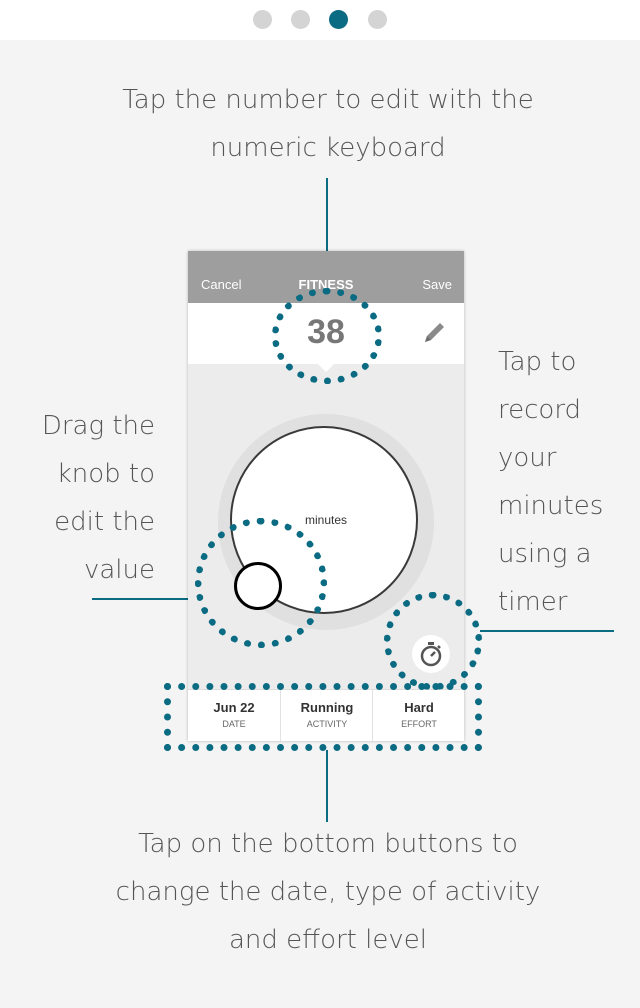  Describe the element at coordinates (338, 19) in the screenshot. I see `page-dot-3-active` at that location.